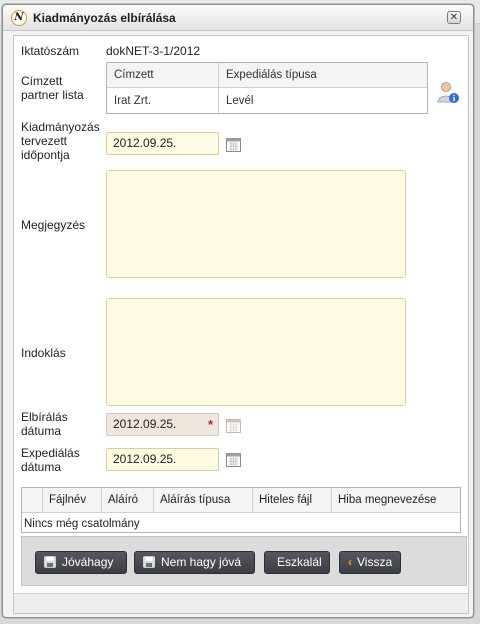  What do you see at coordinates (19, 18) in the screenshot?
I see `app-logo-icon: N` at bounding box center [19, 18].